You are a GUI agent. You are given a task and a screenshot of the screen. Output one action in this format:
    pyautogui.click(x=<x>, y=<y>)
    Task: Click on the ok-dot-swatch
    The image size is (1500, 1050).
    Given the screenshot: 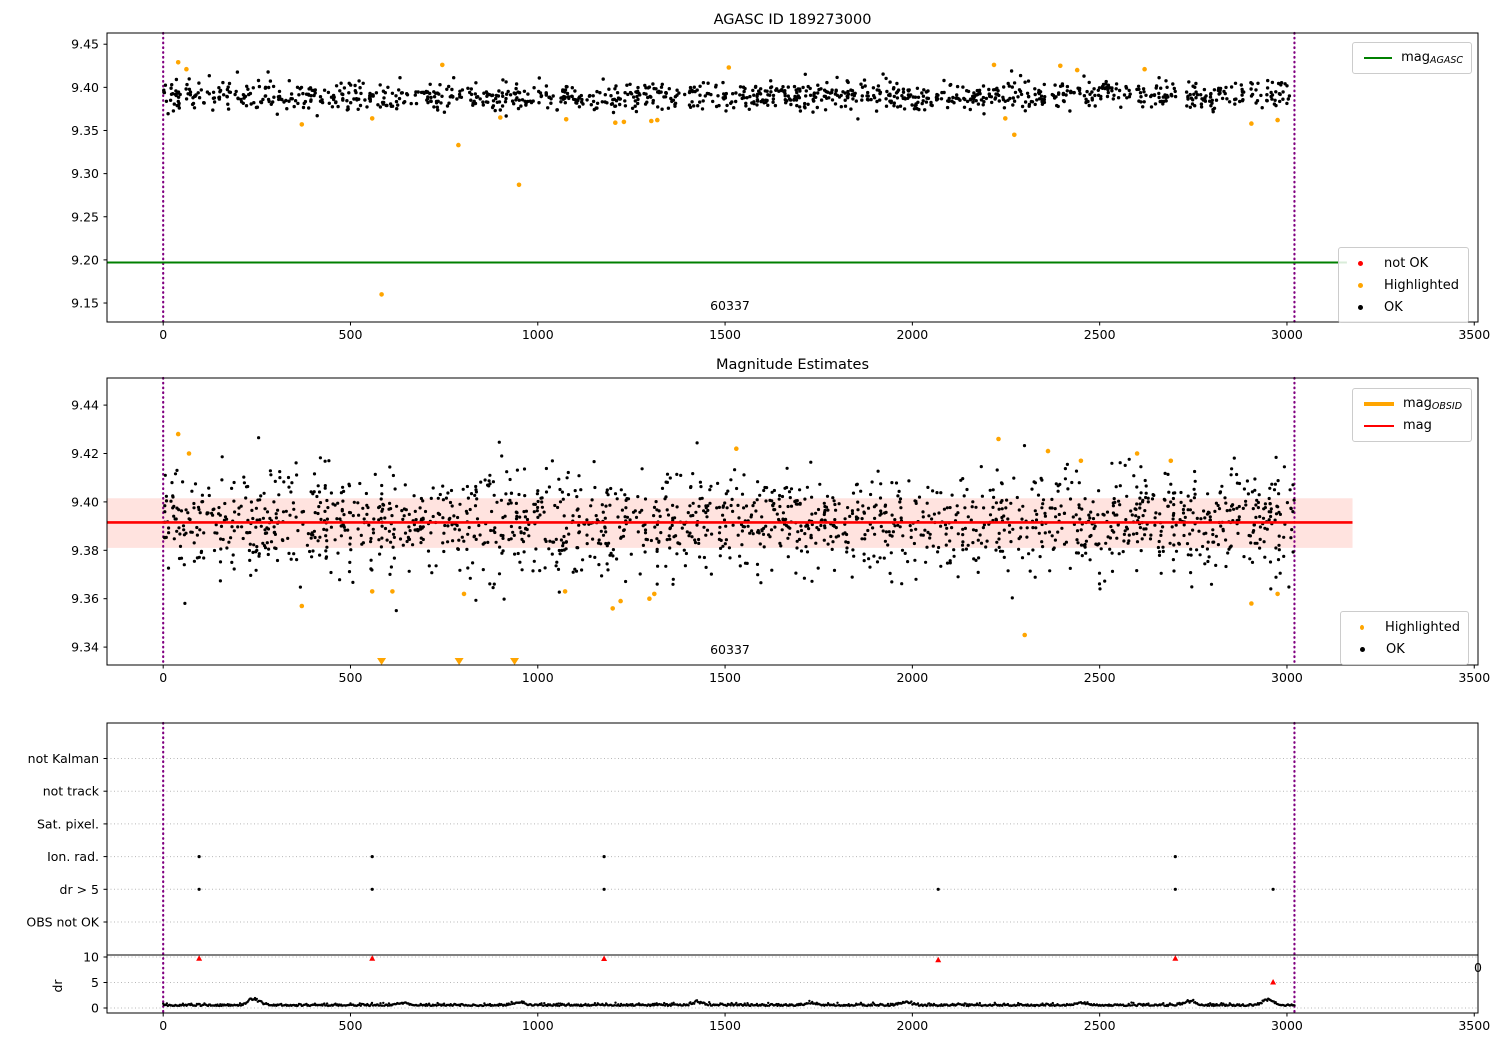 What is the action you would take?
    pyautogui.click(x=1362, y=649)
    